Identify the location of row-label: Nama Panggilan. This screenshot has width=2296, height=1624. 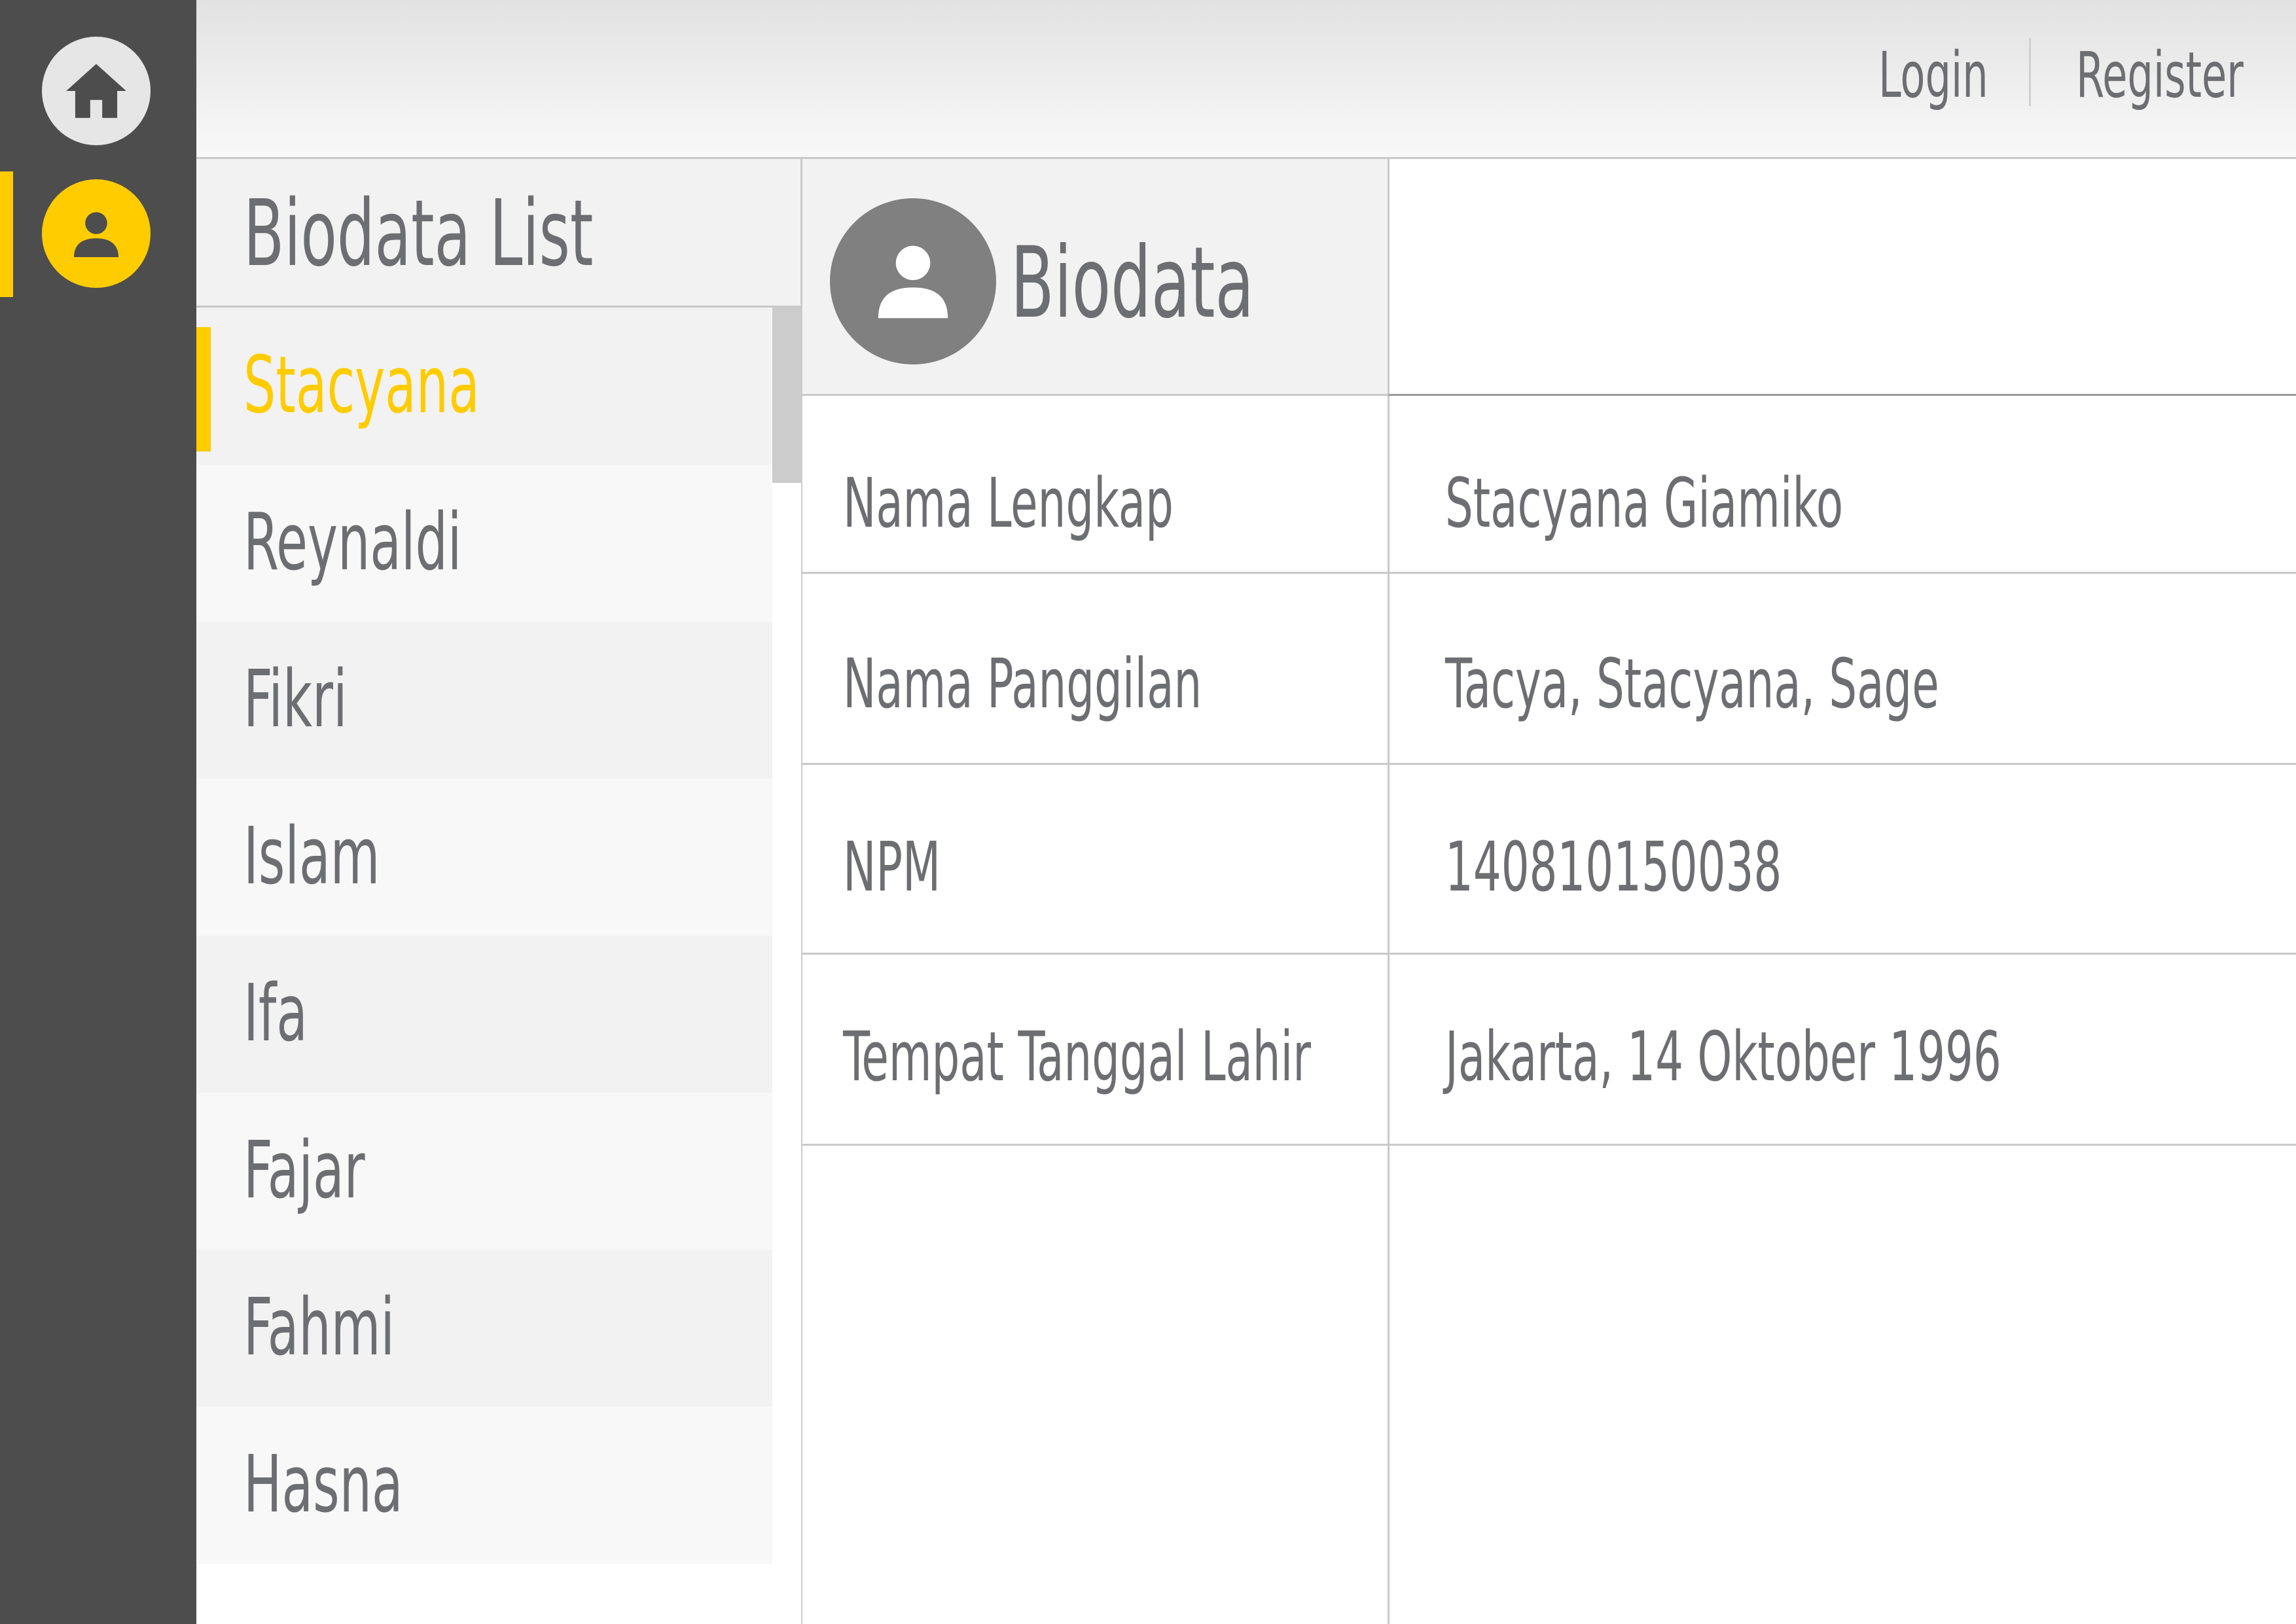
(1022, 684).